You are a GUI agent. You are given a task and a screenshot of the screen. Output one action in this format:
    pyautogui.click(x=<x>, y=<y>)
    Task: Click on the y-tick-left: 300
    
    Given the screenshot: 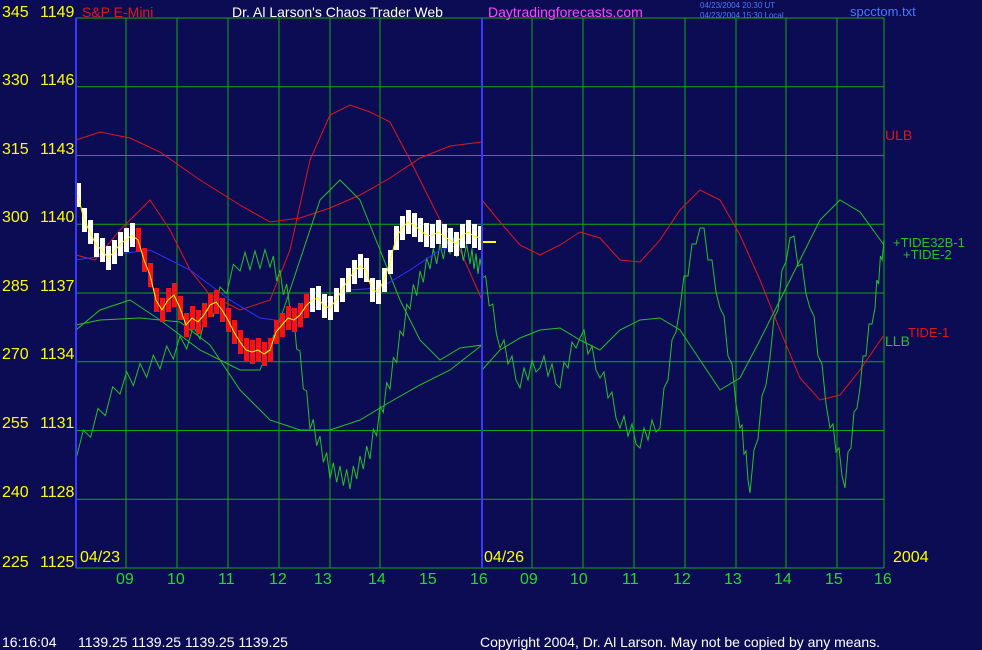 What is the action you would take?
    pyautogui.click(x=15, y=217)
    